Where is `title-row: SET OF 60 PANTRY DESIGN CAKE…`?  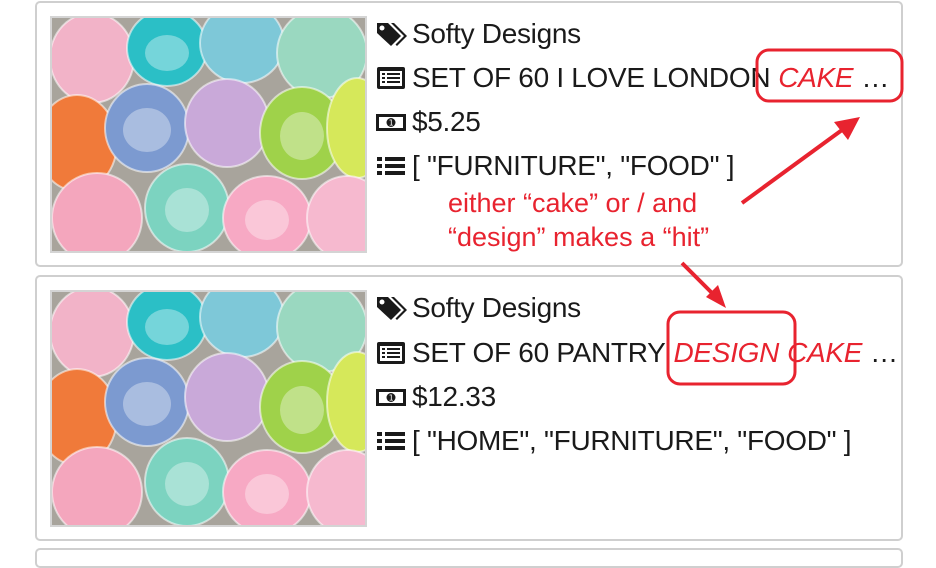 title-row: SET OF 60 PANTRY DESIGN CAKE… is located at coordinates (636, 353).